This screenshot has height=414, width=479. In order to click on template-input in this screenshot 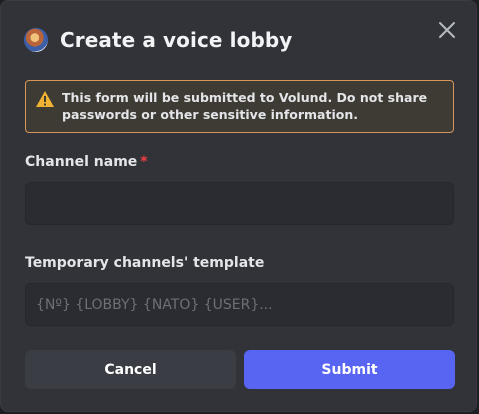, I will do `click(239, 304)`.